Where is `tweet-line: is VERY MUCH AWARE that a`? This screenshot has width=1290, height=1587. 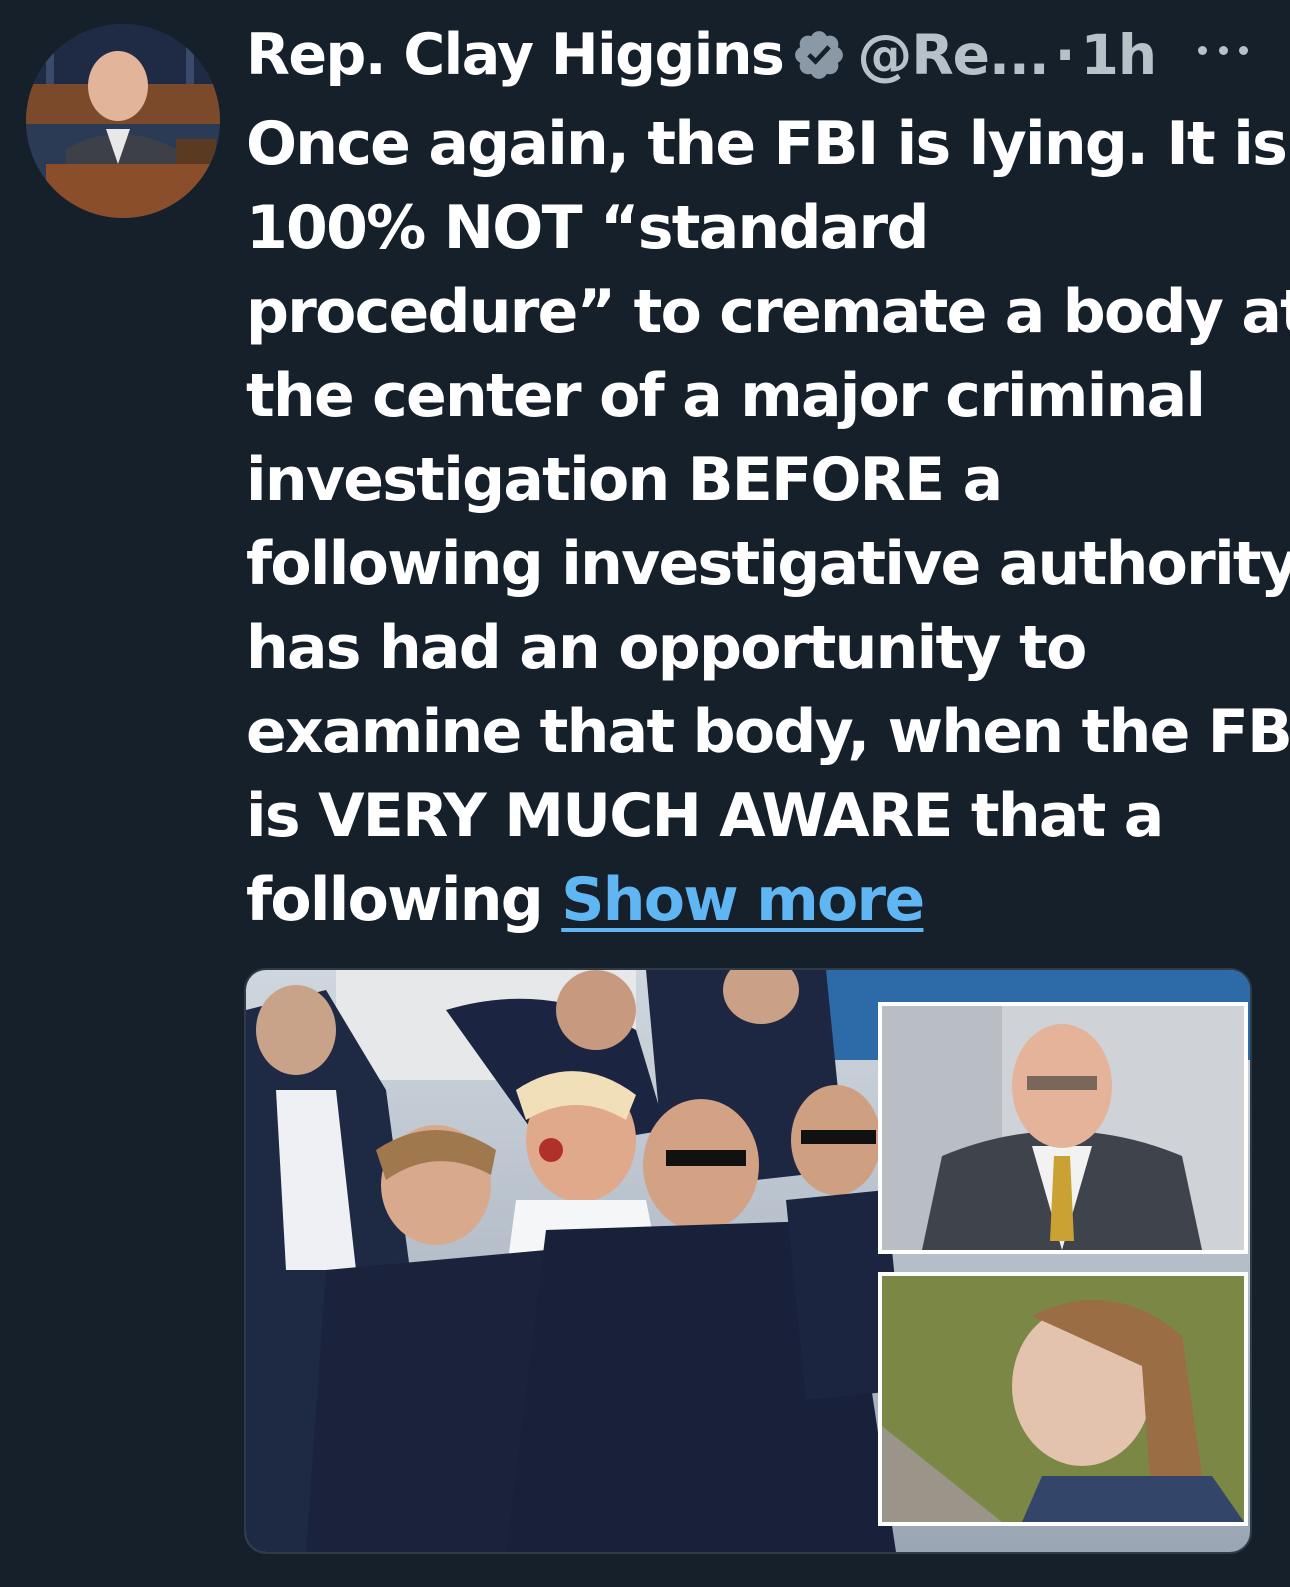
tweet-line: is VERY MUCH AWARE that a is located at coordinates (705, 816).